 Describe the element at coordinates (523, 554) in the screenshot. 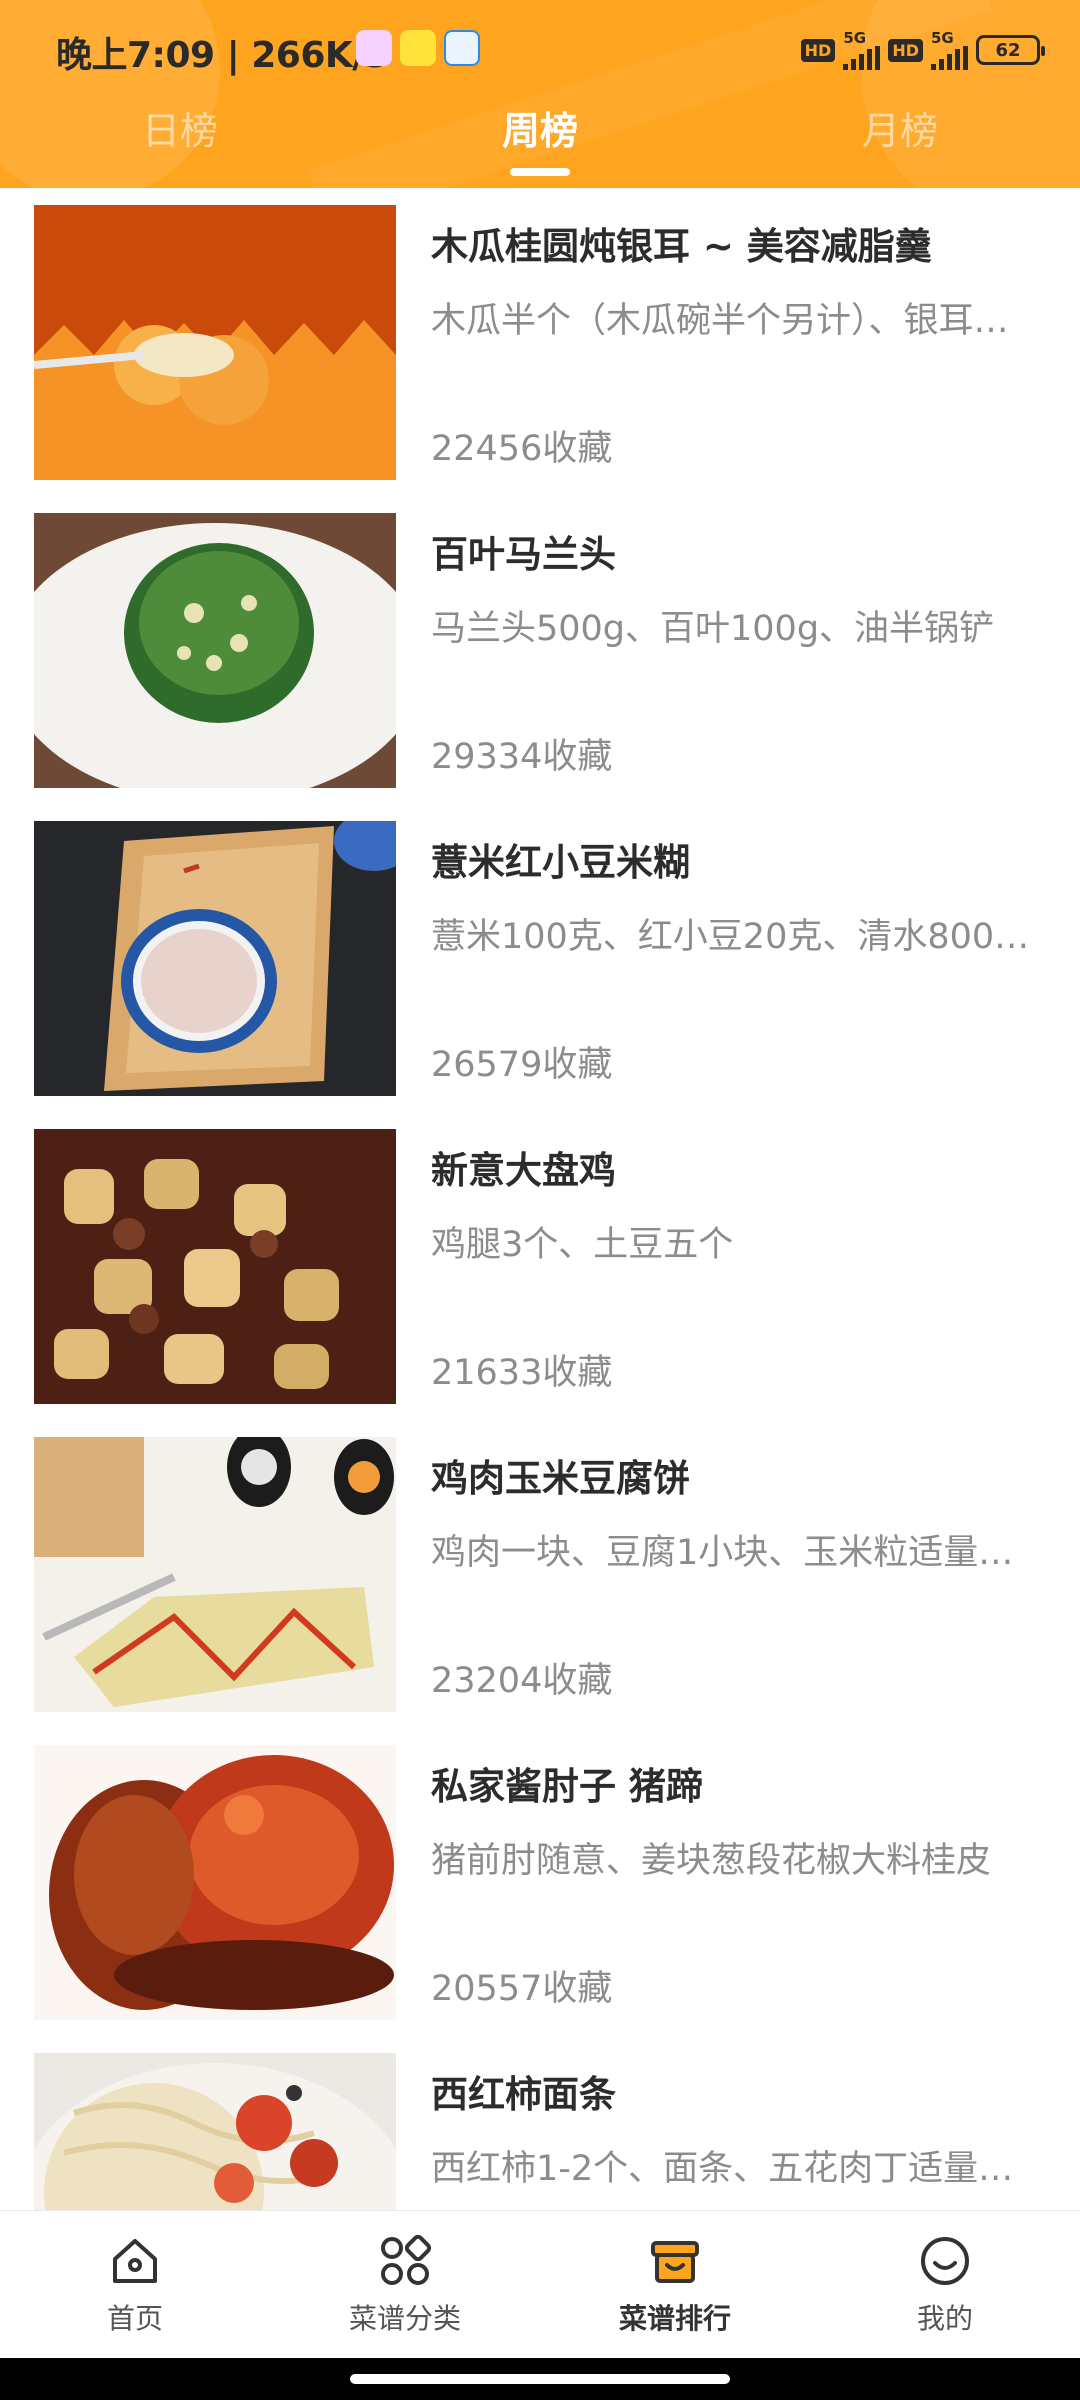

I see `recipe-title: 百叶马兰头` at that location.